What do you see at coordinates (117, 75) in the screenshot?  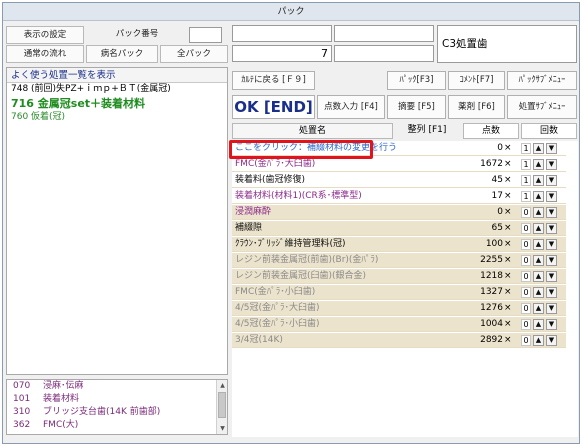 I see `frequent-procedures-toggle: よく使う処置一覧を表示` at bounding box center [117, 75].